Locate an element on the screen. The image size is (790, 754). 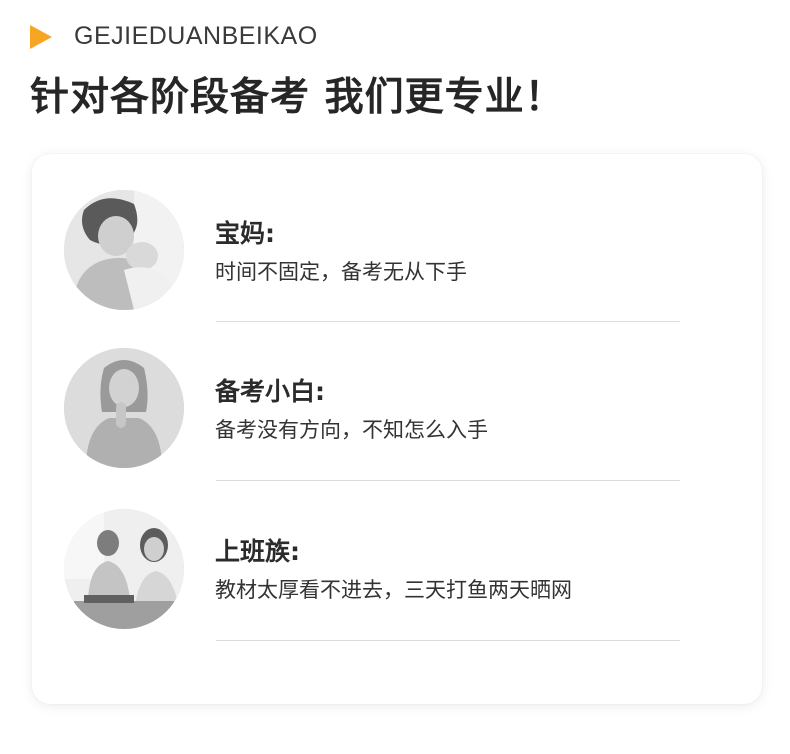
persona-description: 教材太厚看不进去，三天打鱼两天晒网 is located at coordinates (393, 590).